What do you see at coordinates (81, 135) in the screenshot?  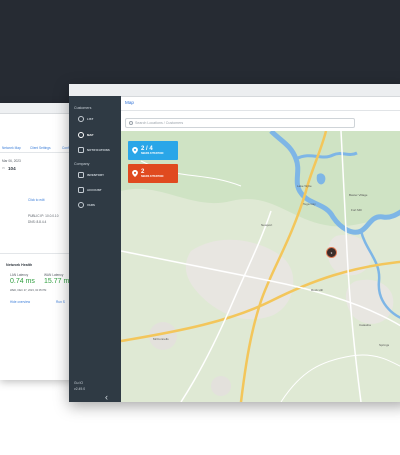 I see `globe-icon` at bounding box center [81, 135].